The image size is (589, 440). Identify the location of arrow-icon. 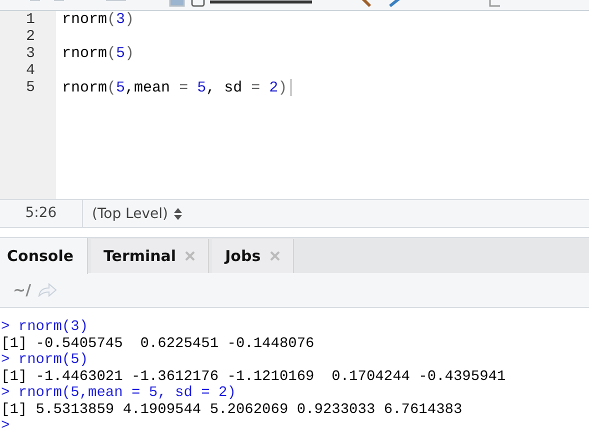
(47, 290).